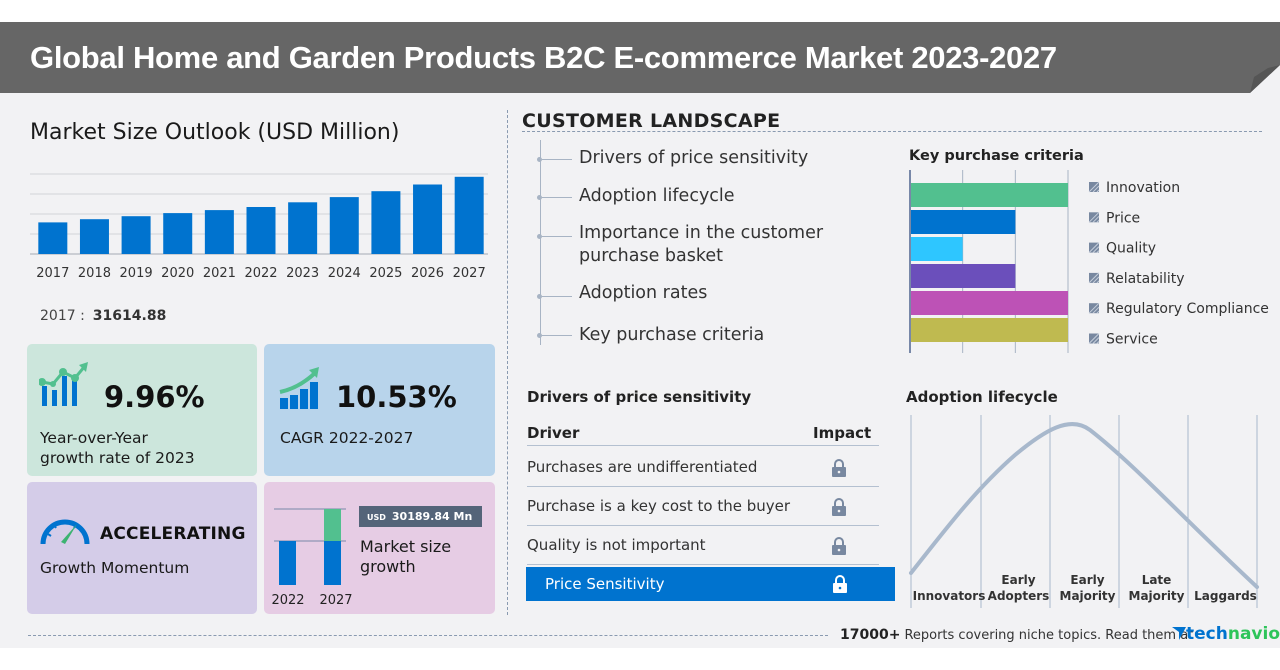 This screenshot has height=670, width=1280. I want to click on bar-2027, so click(469, 215).